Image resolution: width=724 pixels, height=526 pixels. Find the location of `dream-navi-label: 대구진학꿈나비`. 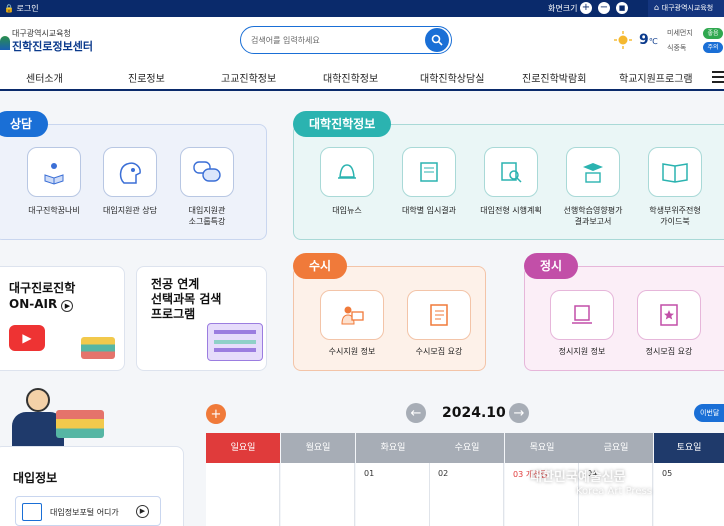

dream-navi-label: 대구진학꿈나비 is located at coordinates (54, 210).